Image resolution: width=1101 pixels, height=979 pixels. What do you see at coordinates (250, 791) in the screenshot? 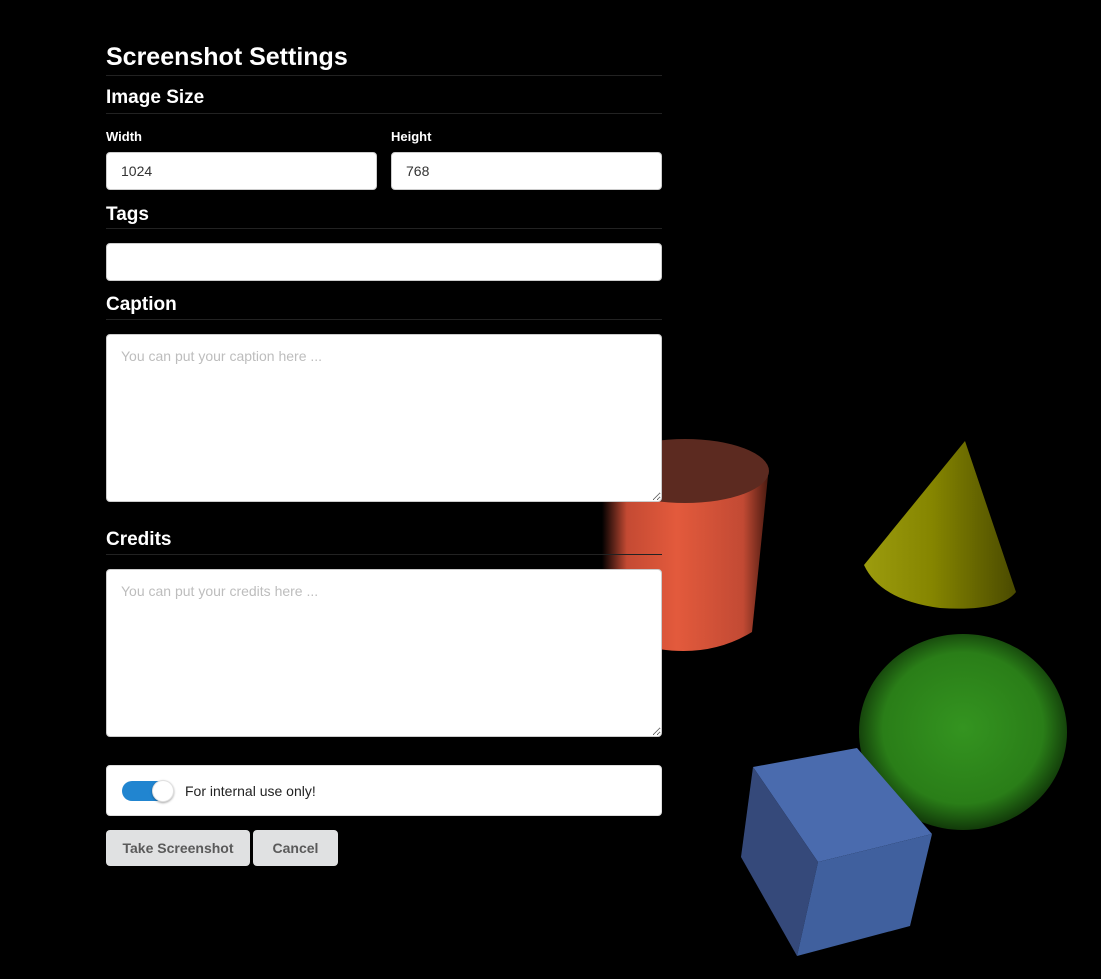
I see `internal-use-label: For internal use only!` at bounding box center [250, 791].